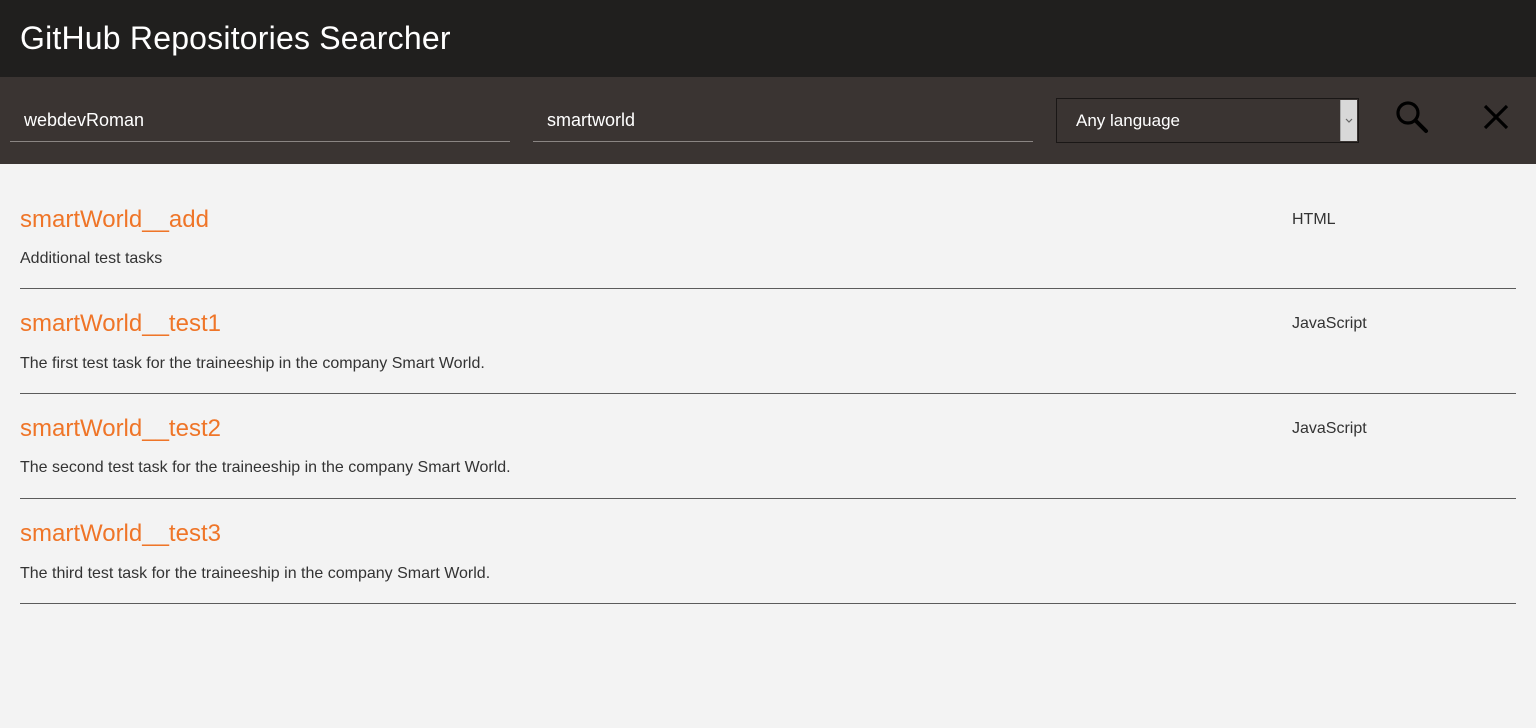 This screenshot has width=1536, height=728. I want to click on app-header: GitHub Repositories Searcher, so click(768, 38).